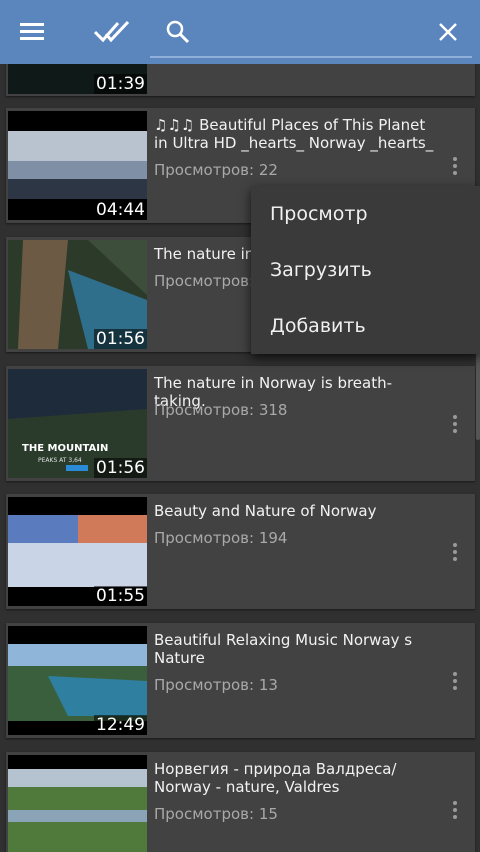 This screenshot has width=480, height=852. What do you see at coordinates (60, 460) in the screenshot?
I see `thumb-overlay-subtitle: PEAKS AT 3,64` at bounding box center [60, 460].